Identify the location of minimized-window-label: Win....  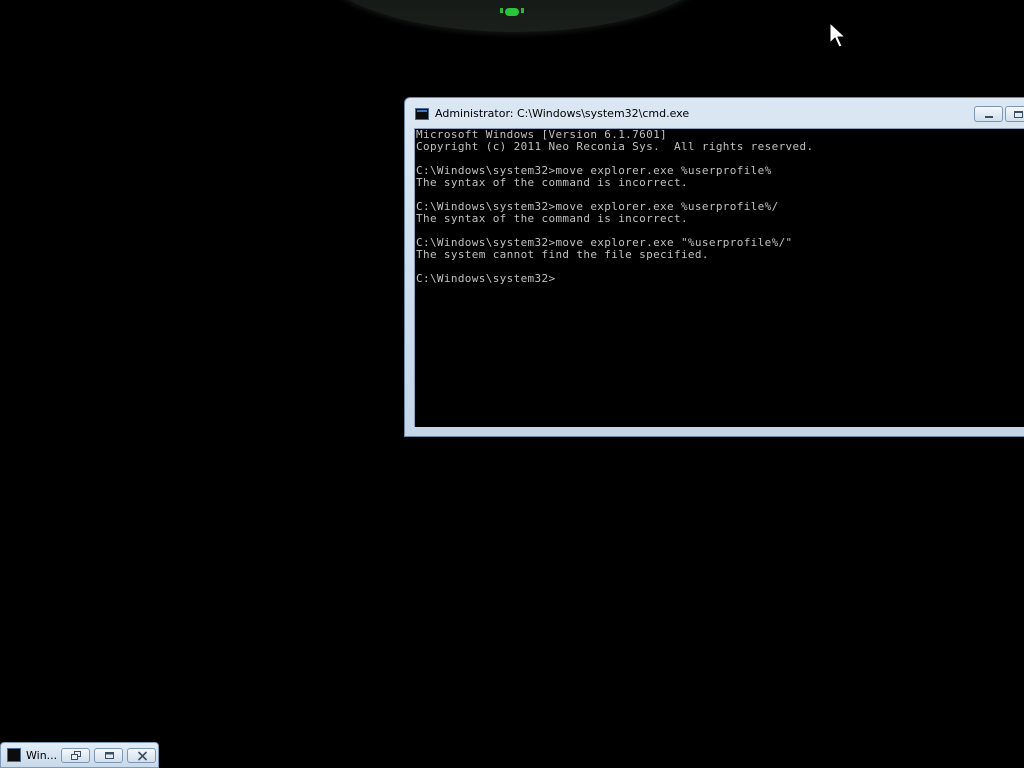
(42, 755).